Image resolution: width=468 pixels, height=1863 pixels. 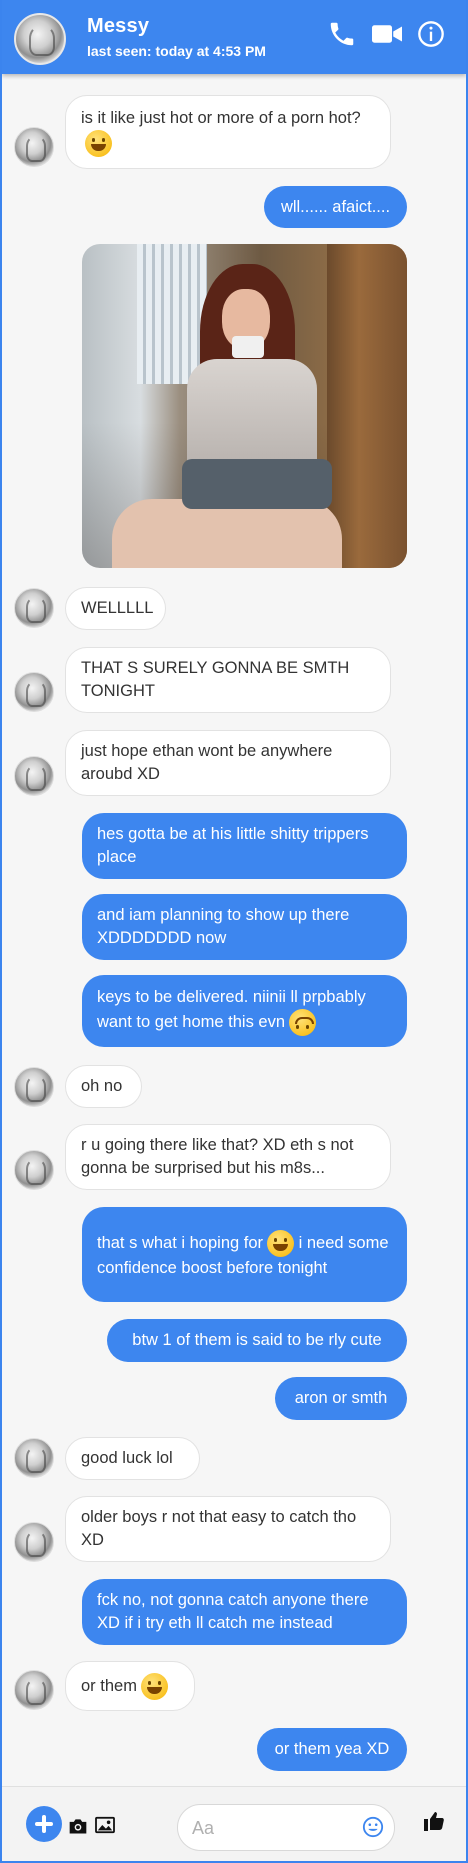 What do you see at coordinates (387, 34) in the screenshot?
I see `video-camera-icon` at bounding box center [387, 34].